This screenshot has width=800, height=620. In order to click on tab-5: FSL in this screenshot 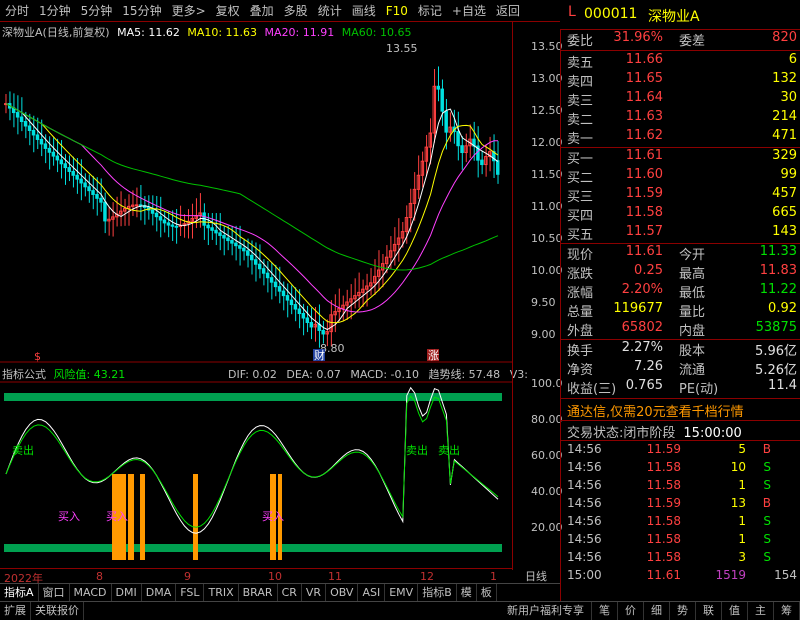, I will do `click(190, 592)`.